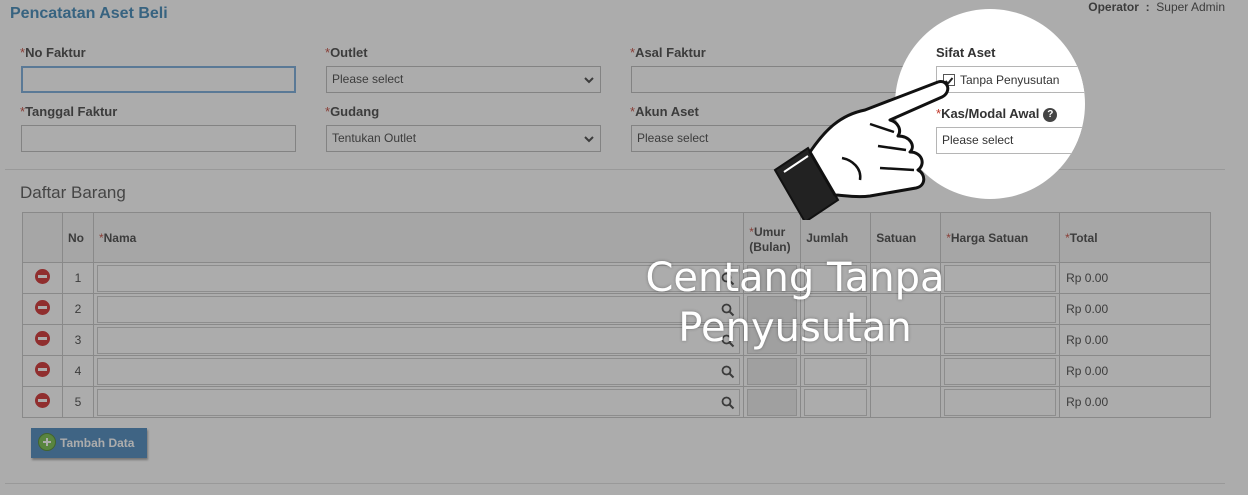 The image size is (1248, 495). Describe the element at coordinates (368, 79) in the screenshot. I see `outlet-select-value: Please select` at that location.